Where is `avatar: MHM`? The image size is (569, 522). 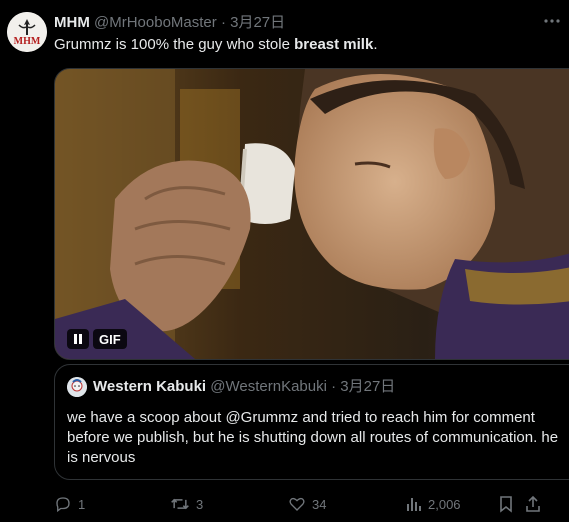
avatar: MHM is located at coordinates (27, 32).